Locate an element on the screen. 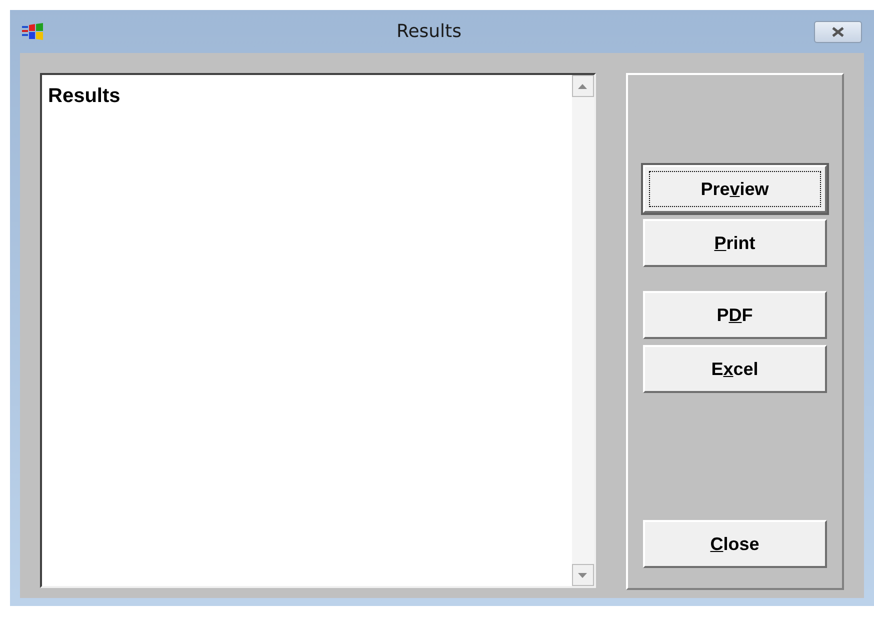 This screenshot has height=621, width=874. up-arrow-icon is located at coordinates (583, 86).